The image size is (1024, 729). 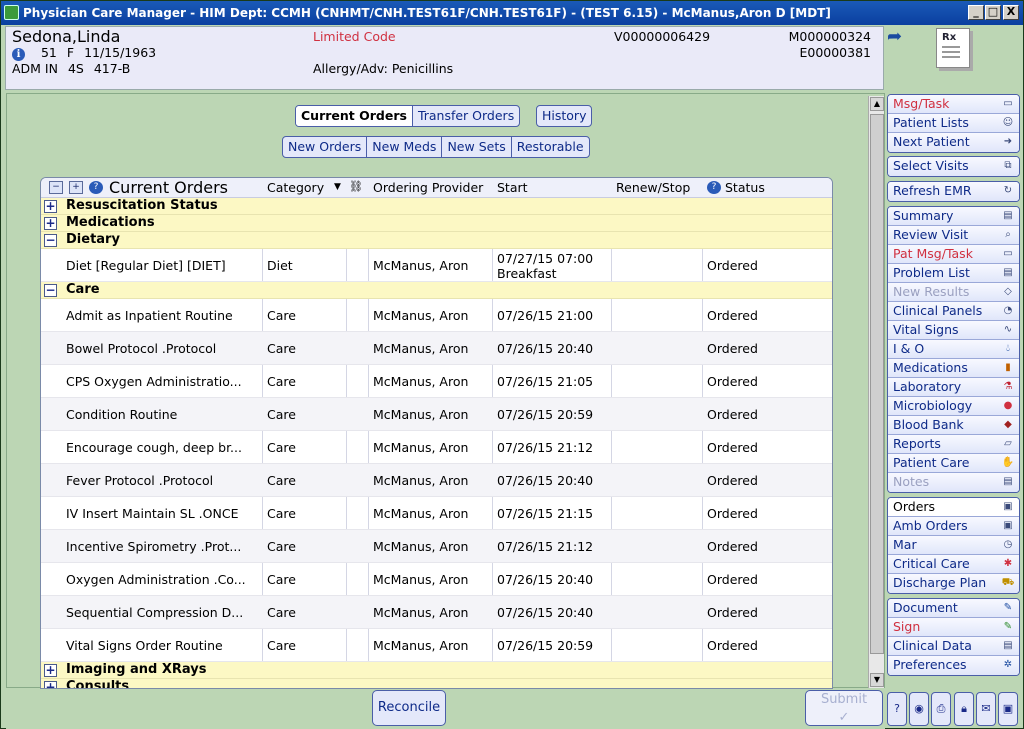 I want to click on info-icon: i, so click(x=18, y=54).